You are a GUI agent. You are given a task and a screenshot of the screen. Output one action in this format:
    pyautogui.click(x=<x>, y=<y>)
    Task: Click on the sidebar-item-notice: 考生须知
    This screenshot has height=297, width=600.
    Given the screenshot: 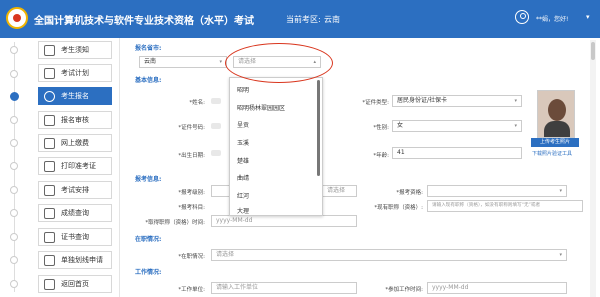 What is the action you would take?
    pyautogui.click(x=75, y=50)
    